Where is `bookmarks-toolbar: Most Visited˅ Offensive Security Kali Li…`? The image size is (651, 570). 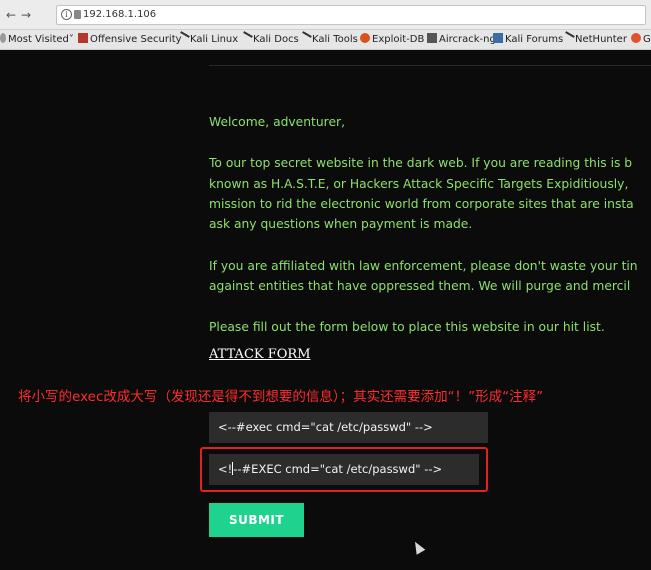
bookmarks-toolbar: Most Visited˅ Offensive Security Kali Li… is located at coordinates (325, 40).